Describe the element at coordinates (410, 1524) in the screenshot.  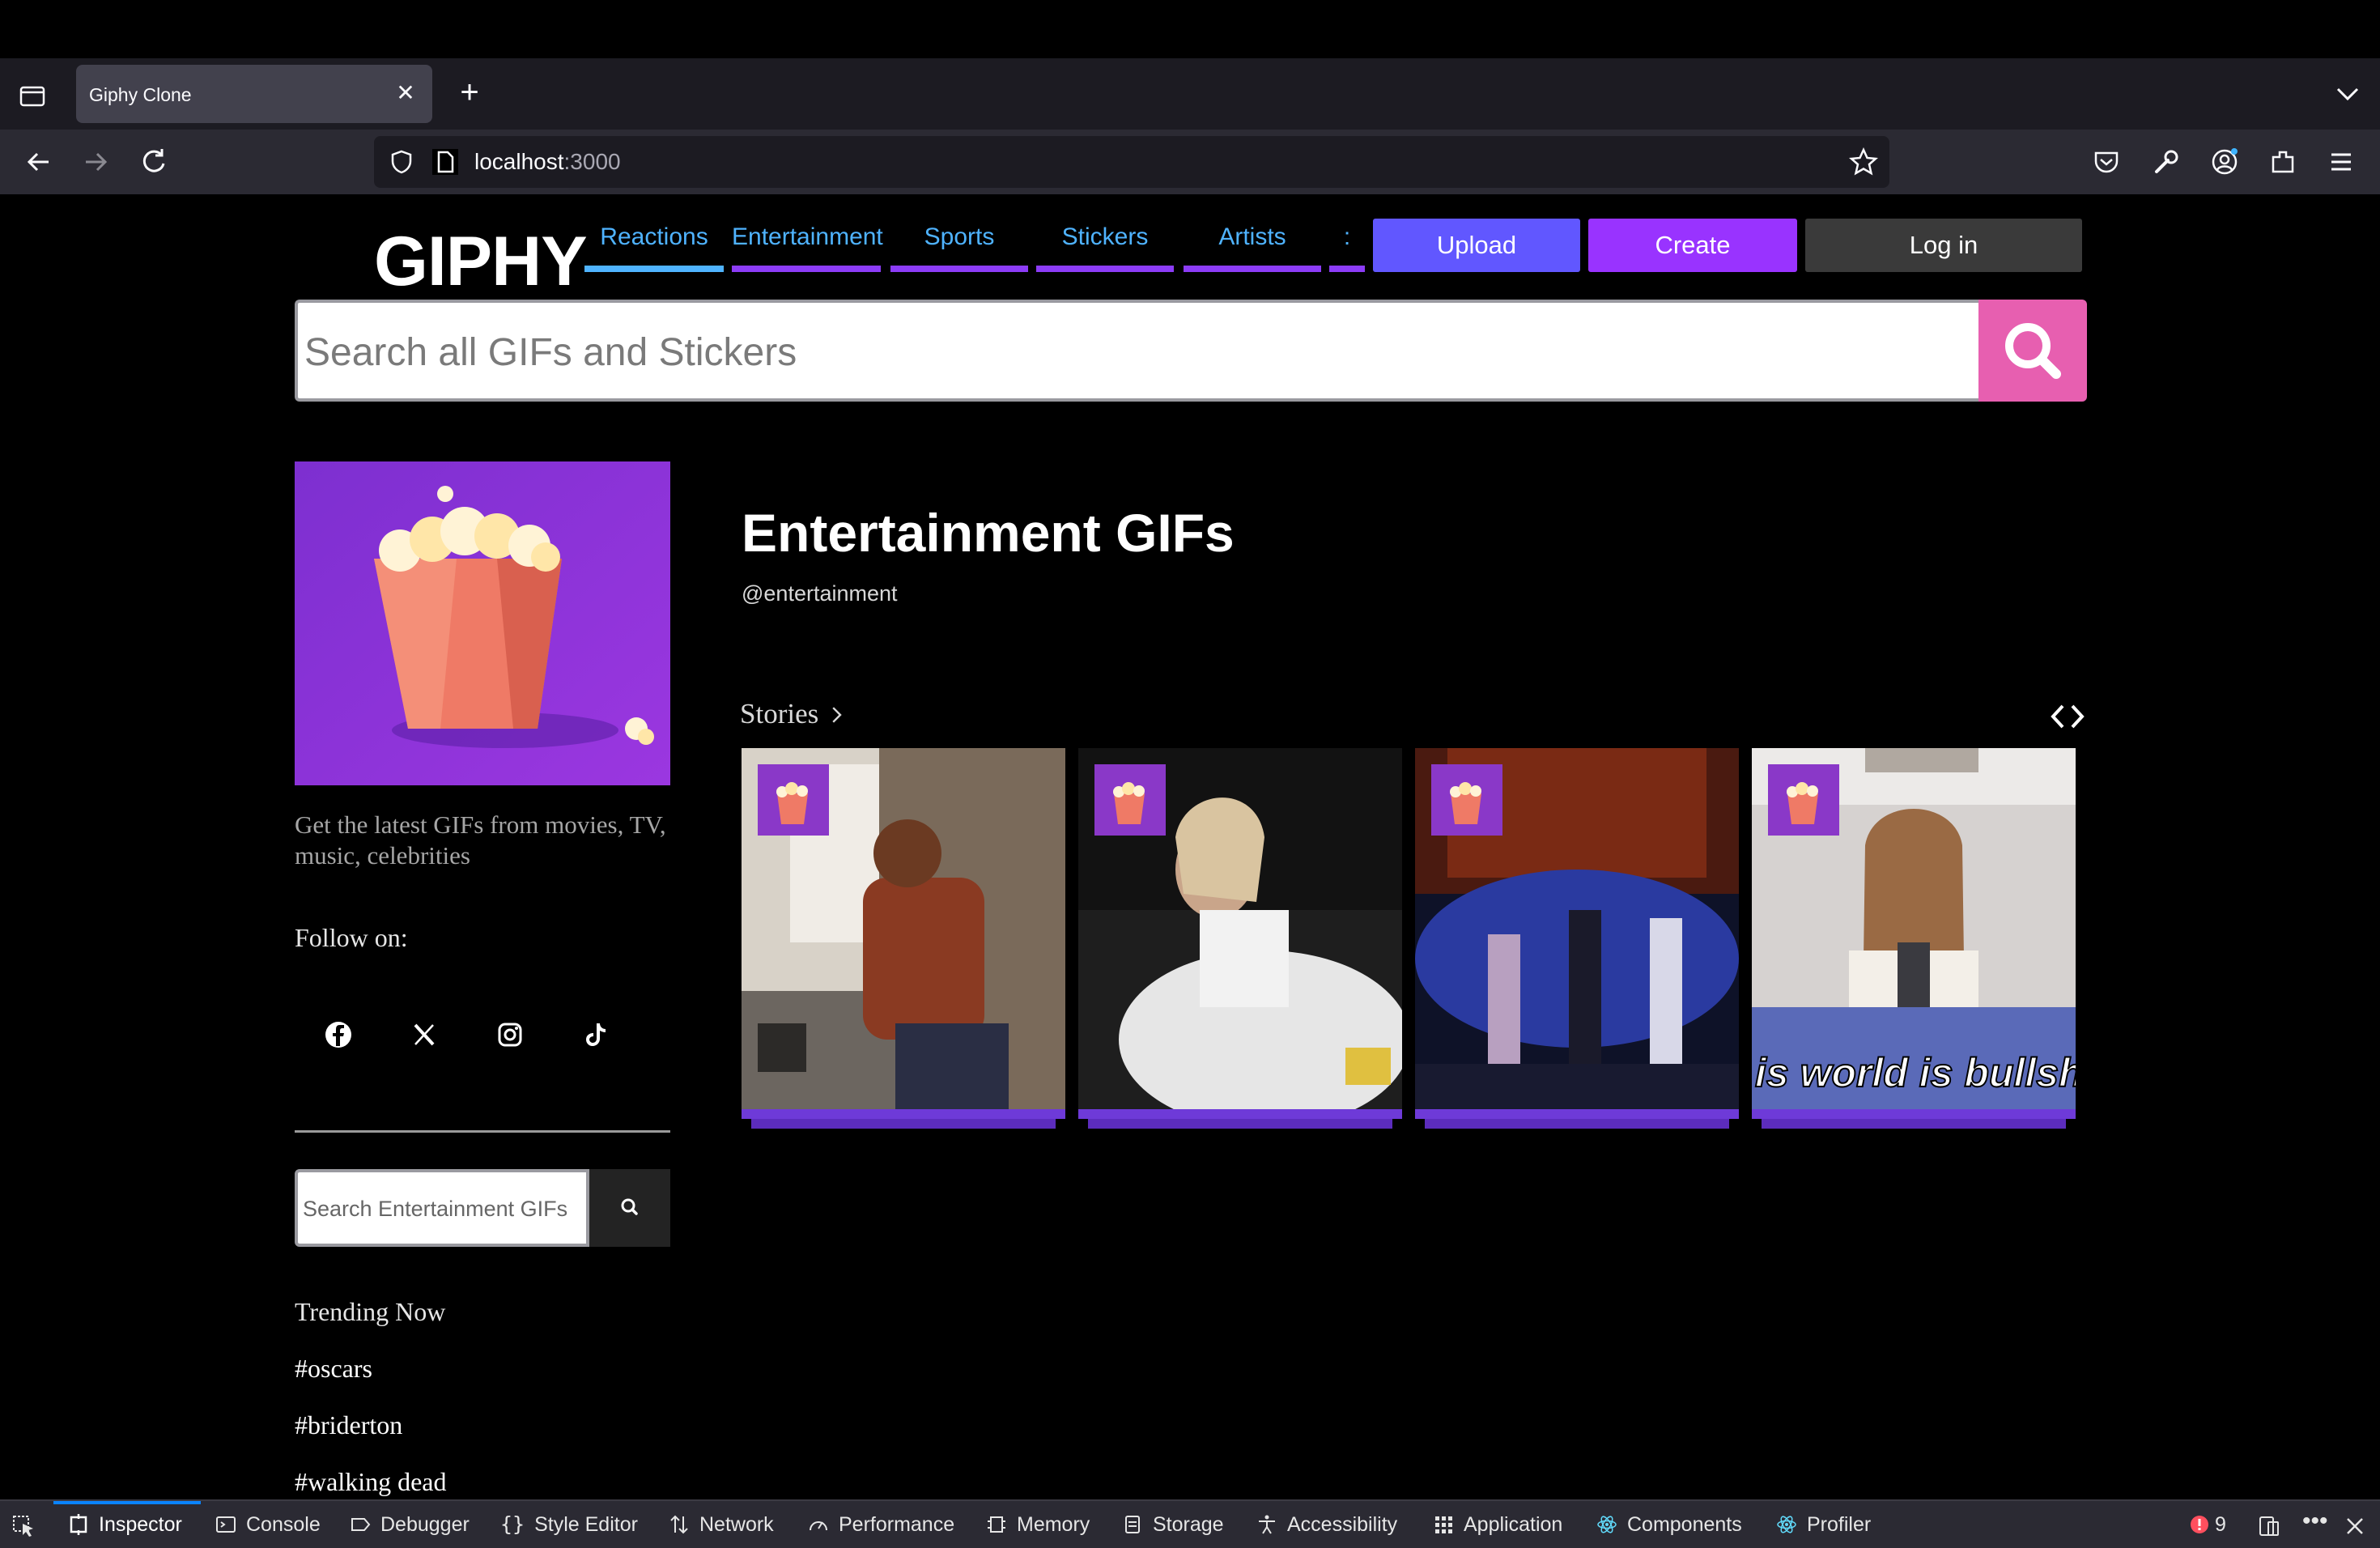
I see `devtools-tab-debugger: Debugger` at that location.